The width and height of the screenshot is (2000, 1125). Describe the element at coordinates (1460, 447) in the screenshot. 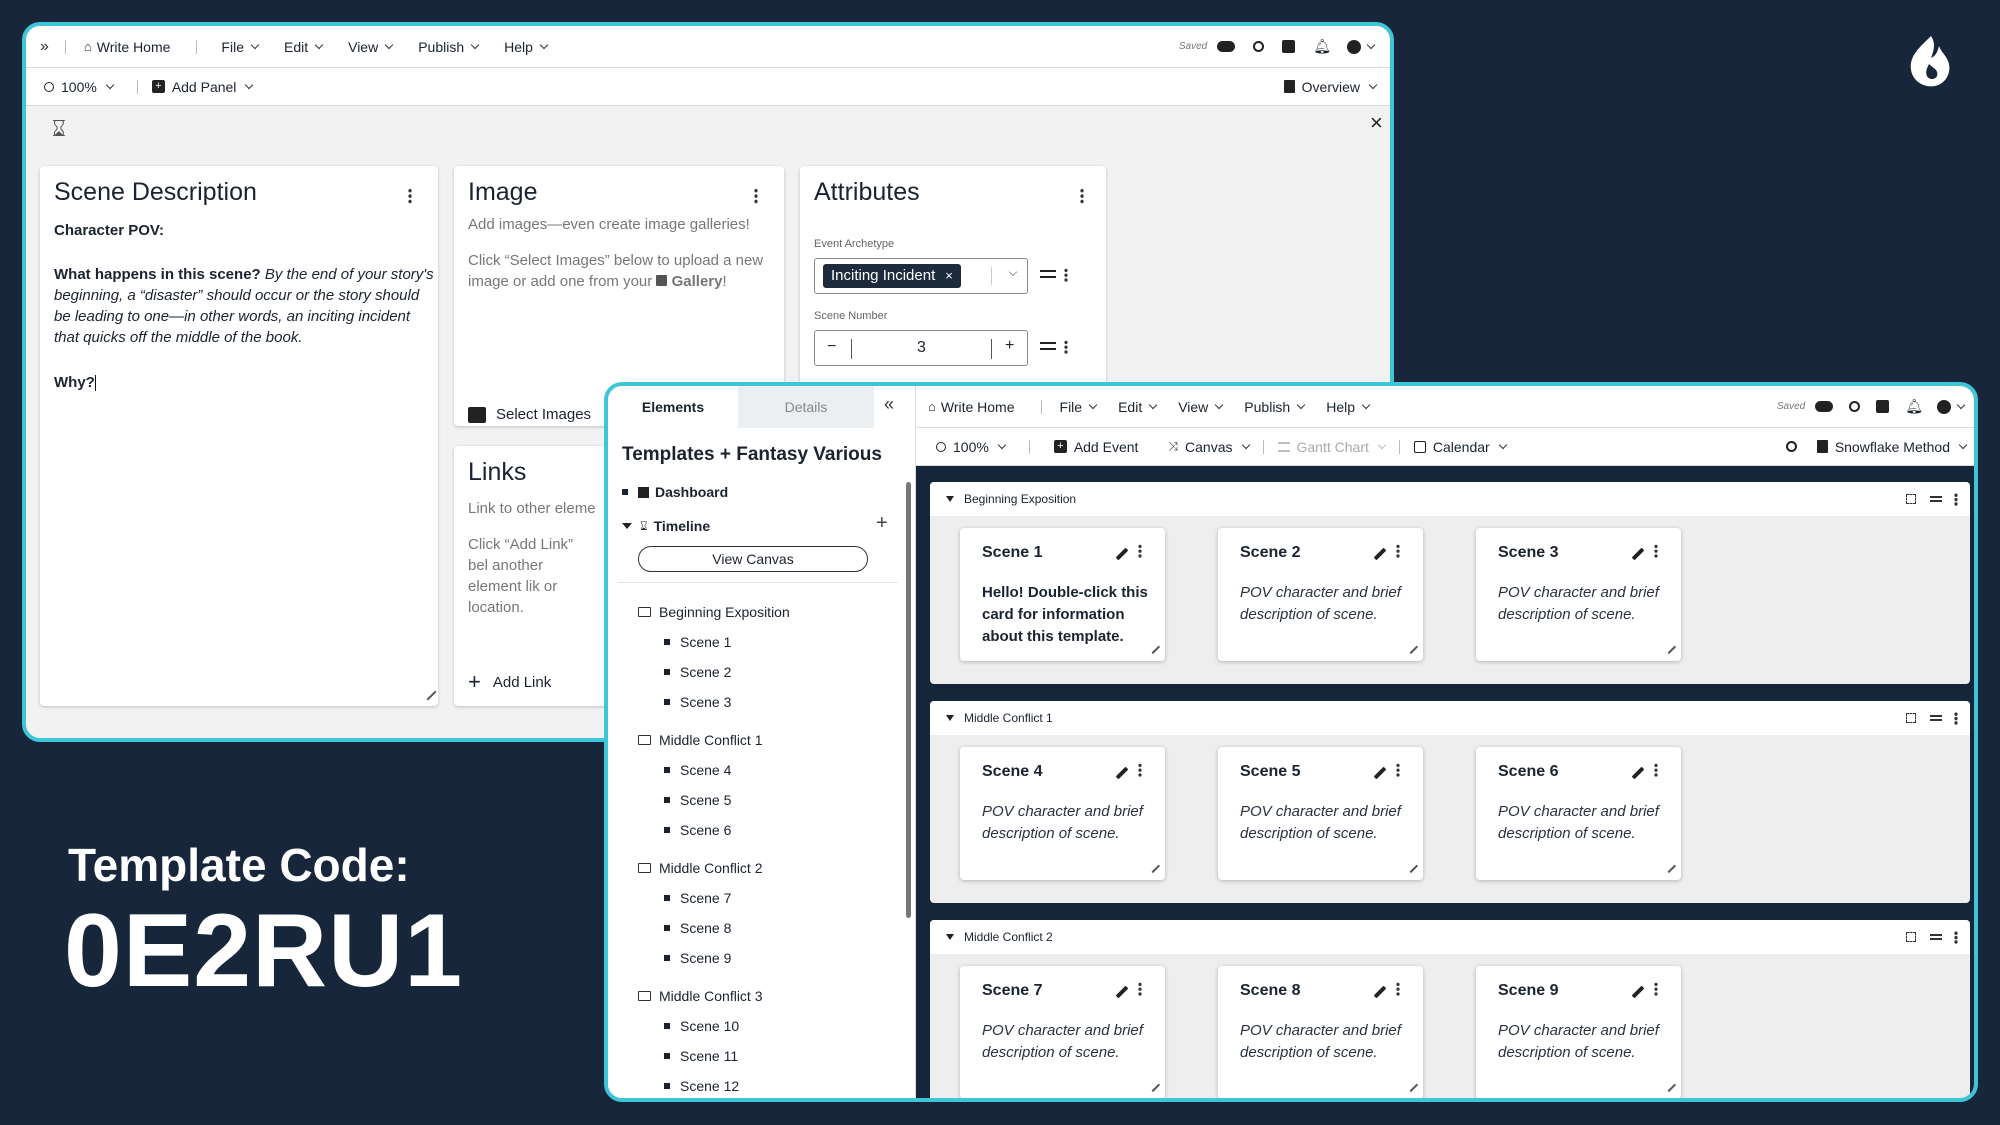

I see `calendar-select: Calendar` at that location.